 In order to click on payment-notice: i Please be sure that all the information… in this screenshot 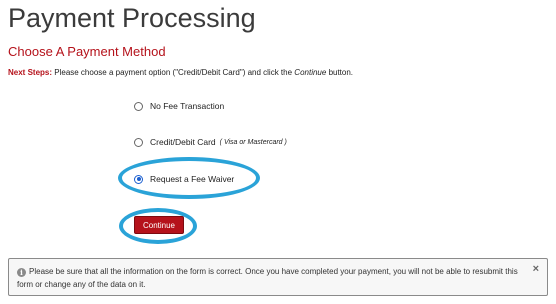, I will do `click(278, 277)`.